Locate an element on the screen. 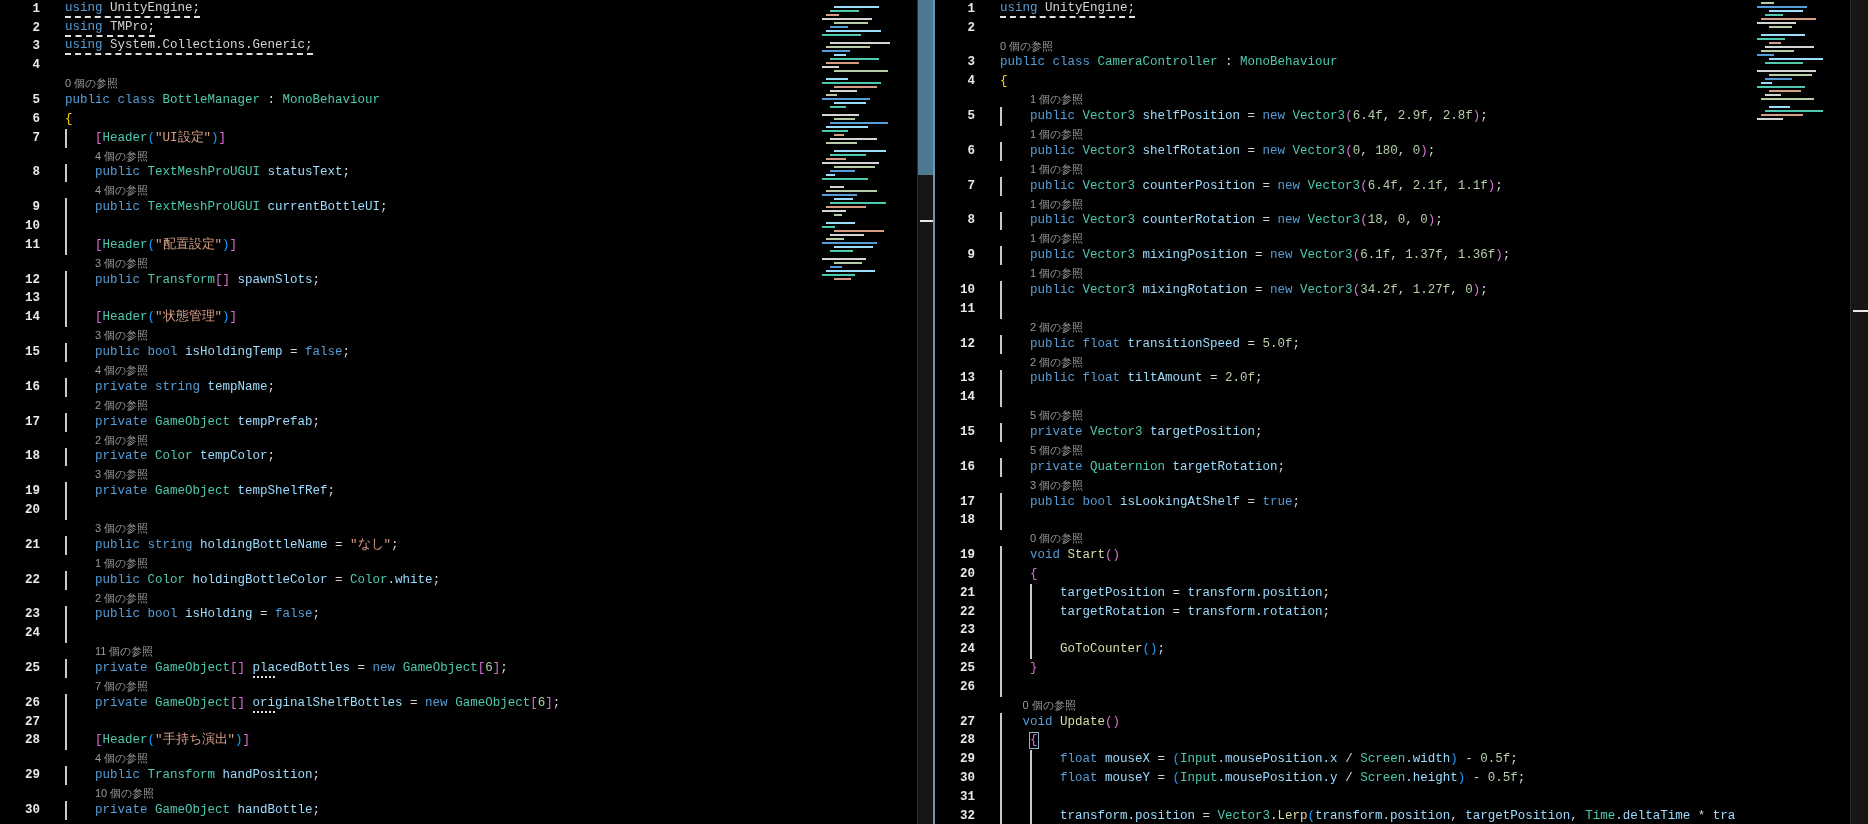 The width and height of the screenshot is (1868, 824). code-line: transform.position = Vector3.Lerp(transform.position, targetPosition, Time.deltaTime * tra is located at coordinates (1398, 816).